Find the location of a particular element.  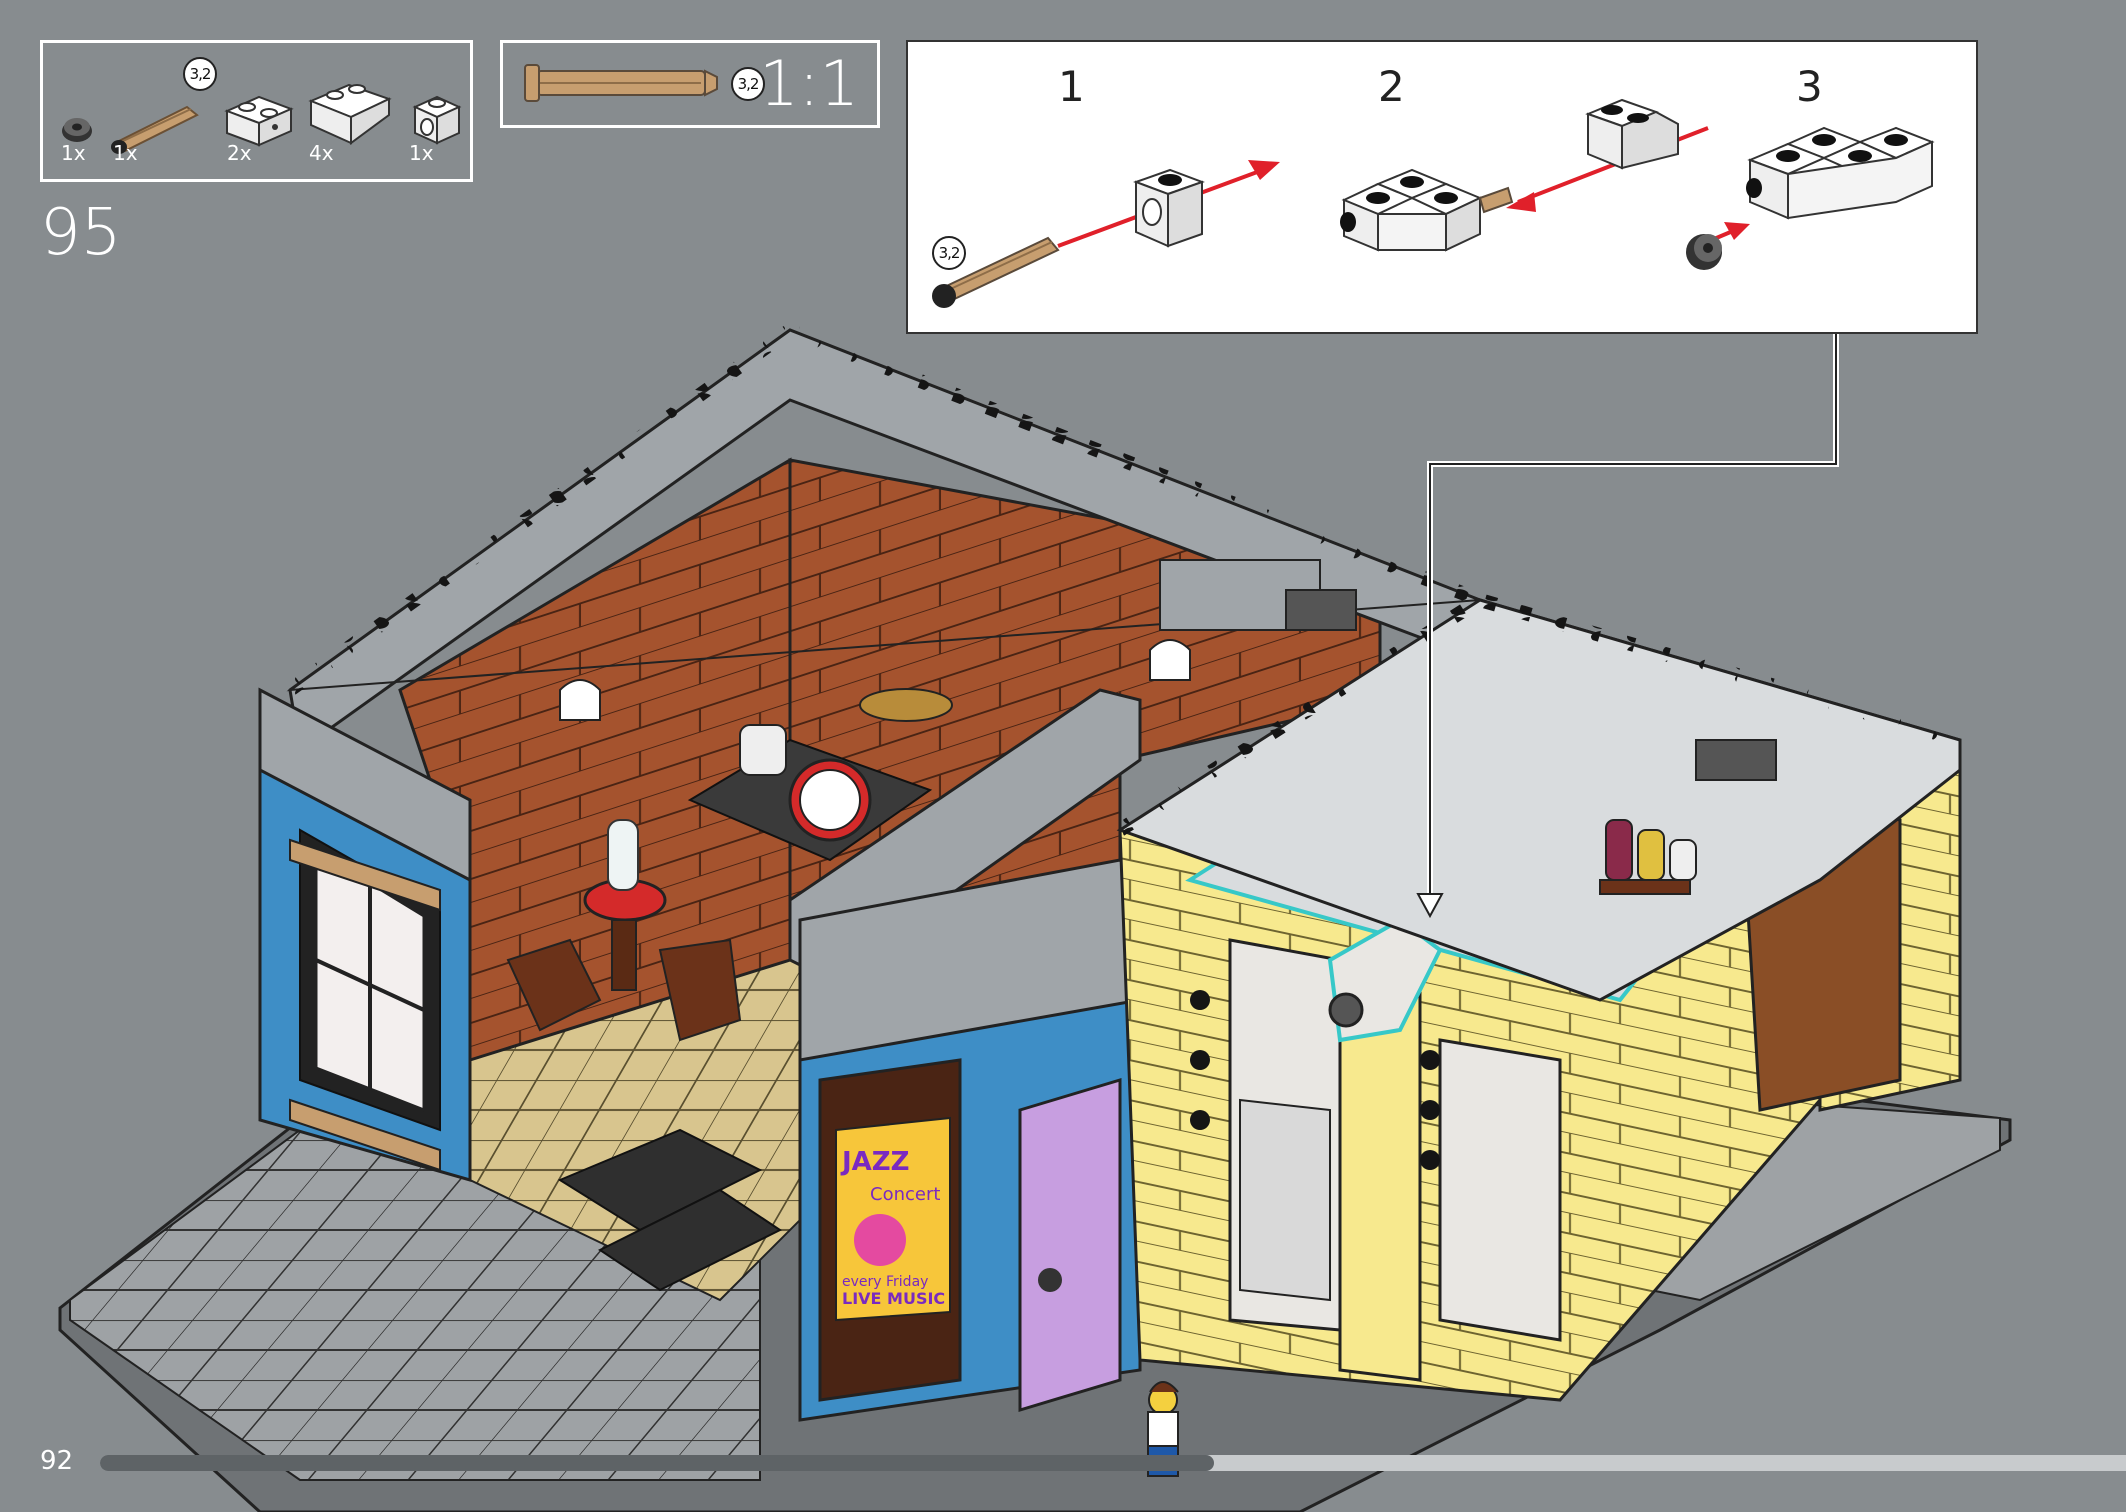

poster-line1: every Friday is located at coordinates (885, 1282).